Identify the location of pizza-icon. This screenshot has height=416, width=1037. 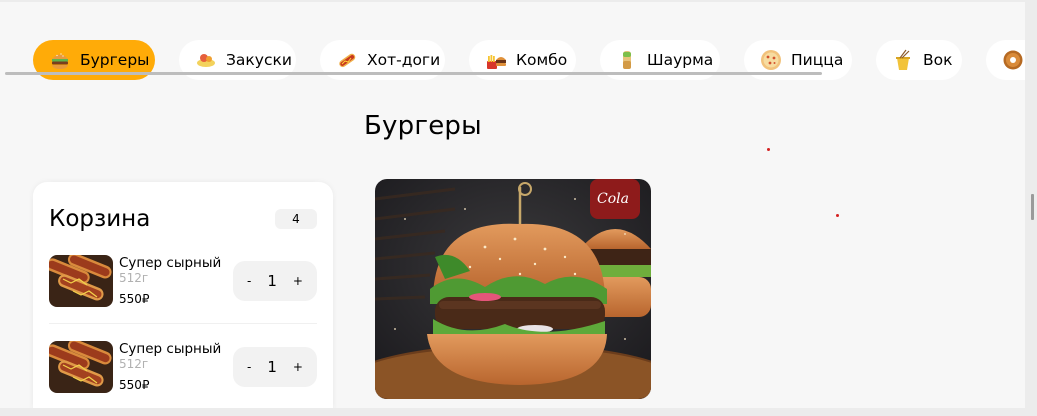
(771, 60).